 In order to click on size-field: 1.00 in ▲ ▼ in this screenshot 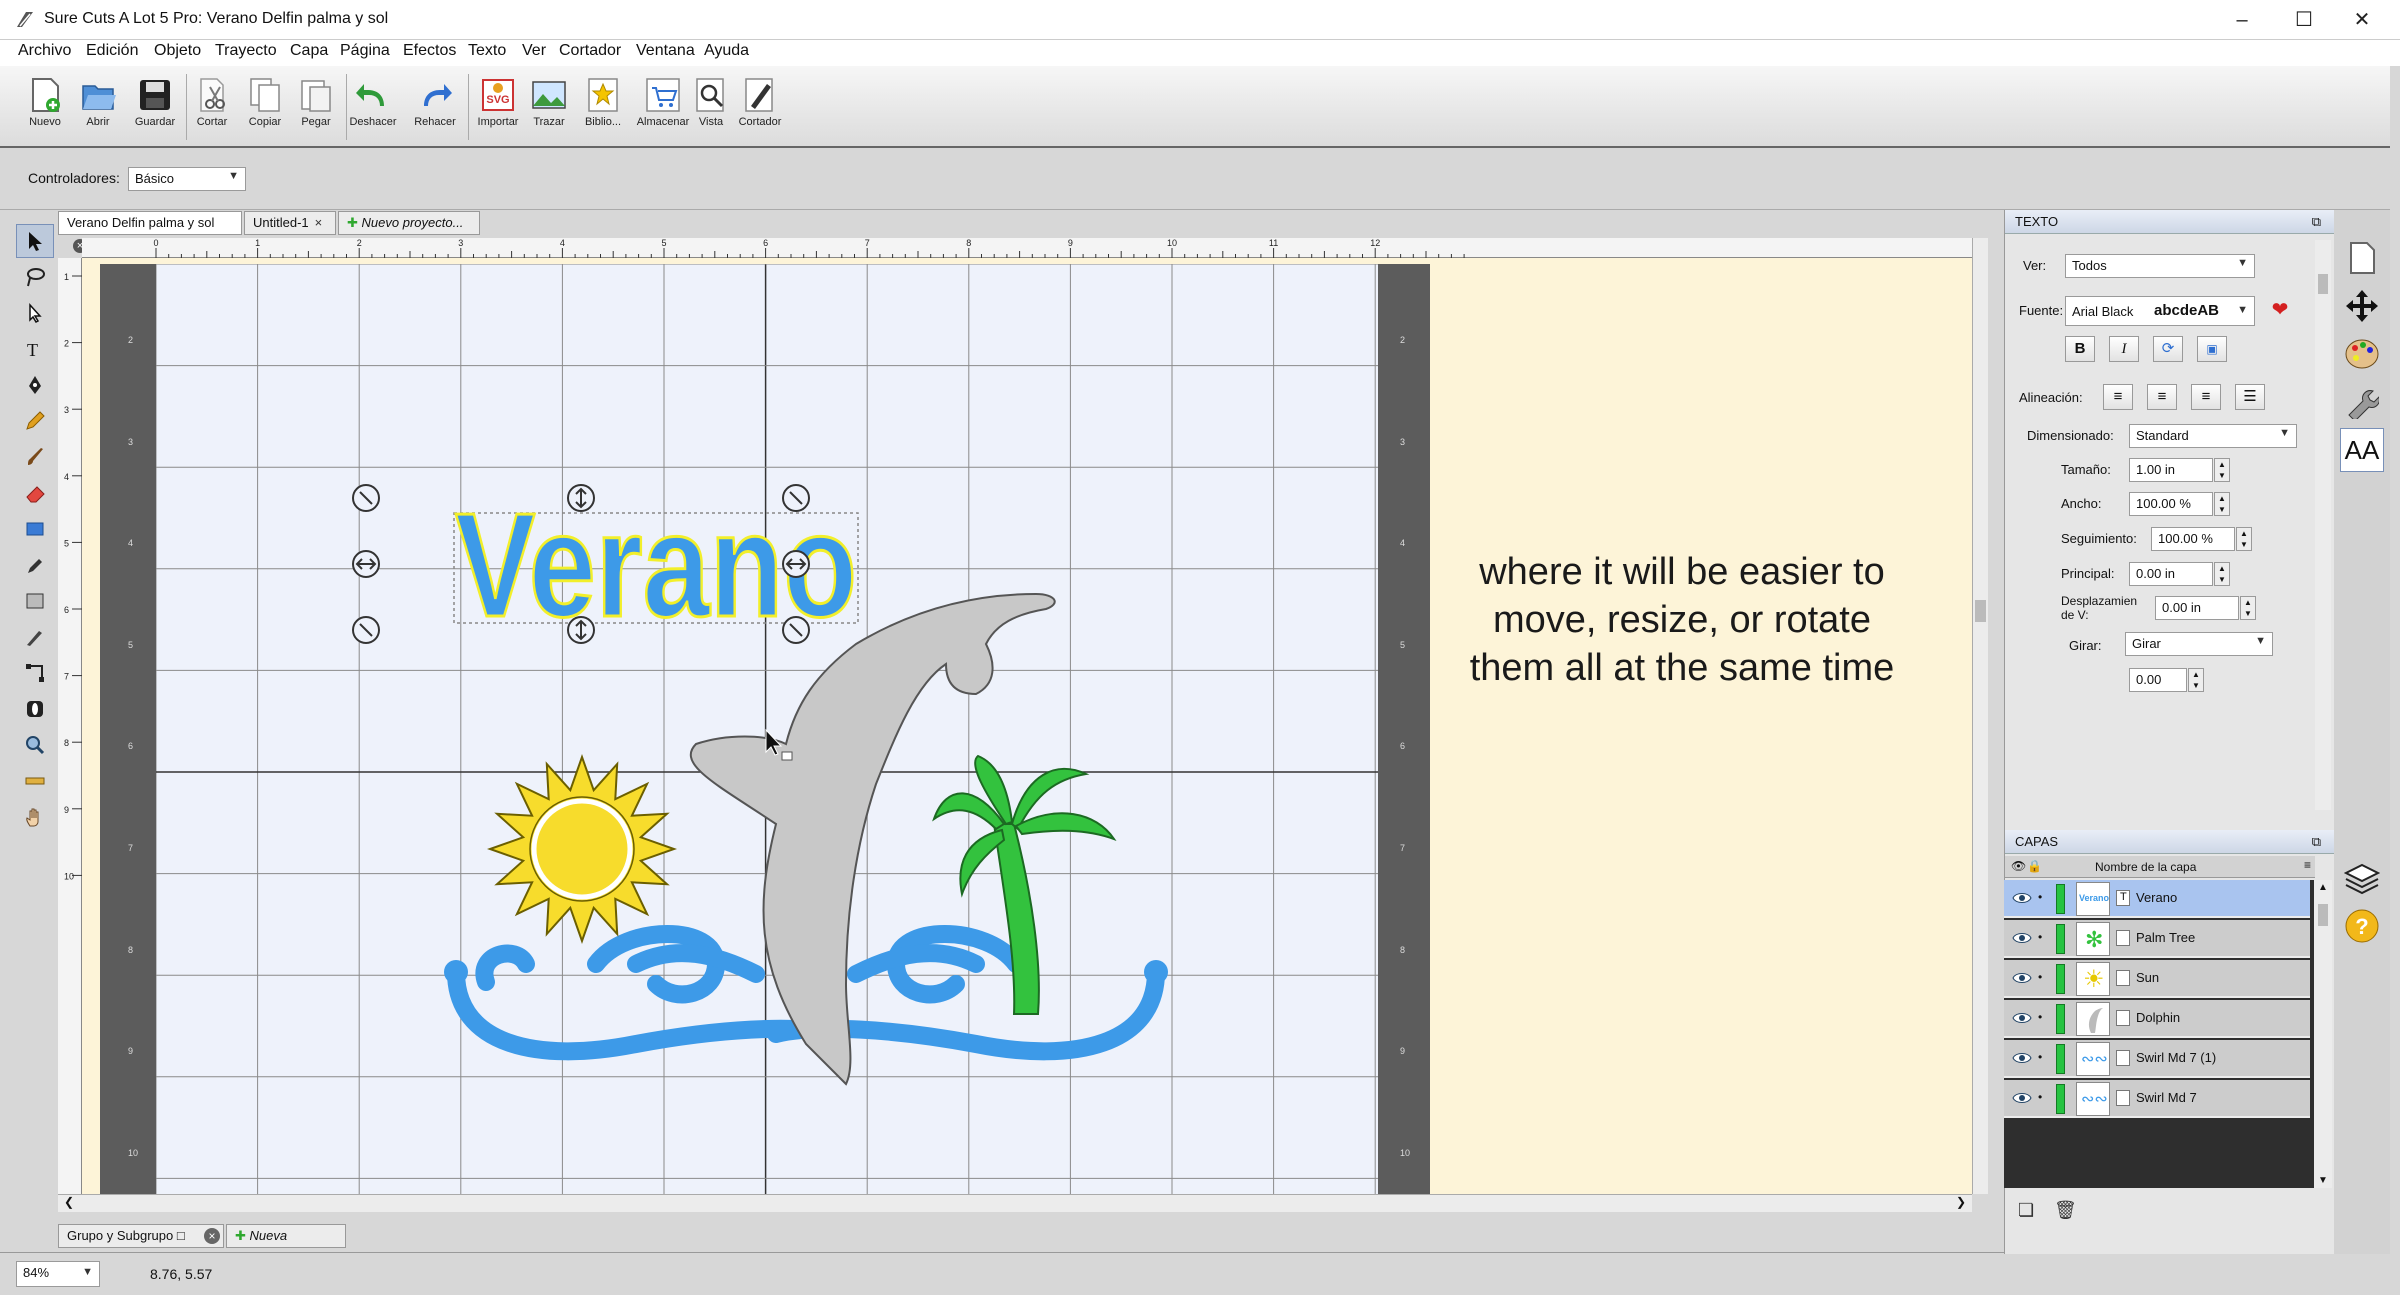, I will do `click(2179, 470)`.